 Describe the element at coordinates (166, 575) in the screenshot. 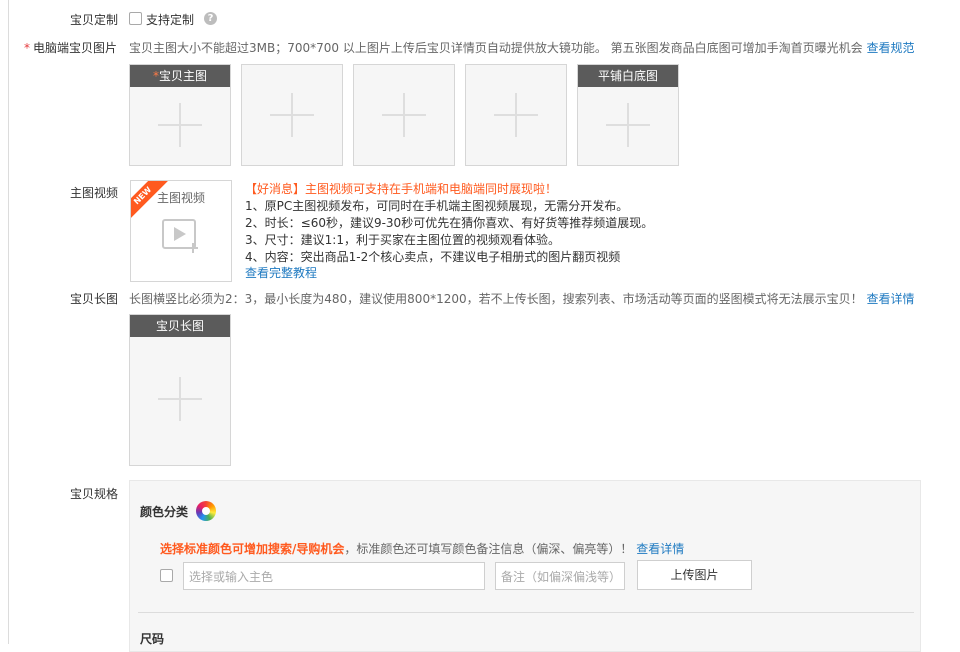

I see `color-row-checkbox` at that location.